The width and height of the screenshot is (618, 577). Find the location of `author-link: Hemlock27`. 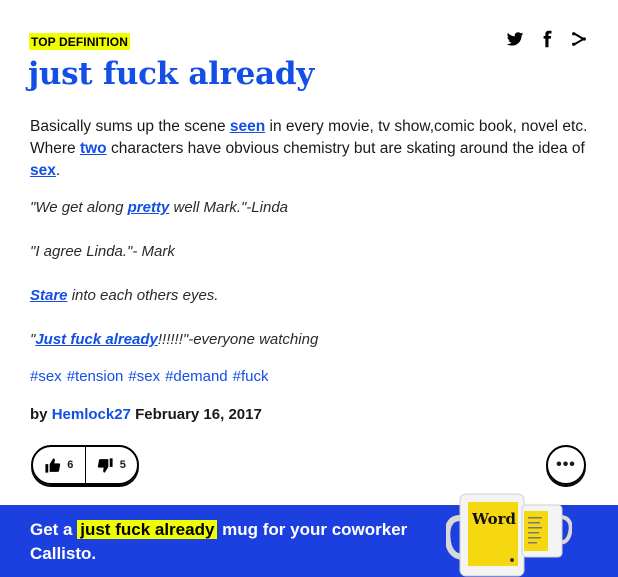

author-link: Hemlock27 is located at coordinates (91, 414).